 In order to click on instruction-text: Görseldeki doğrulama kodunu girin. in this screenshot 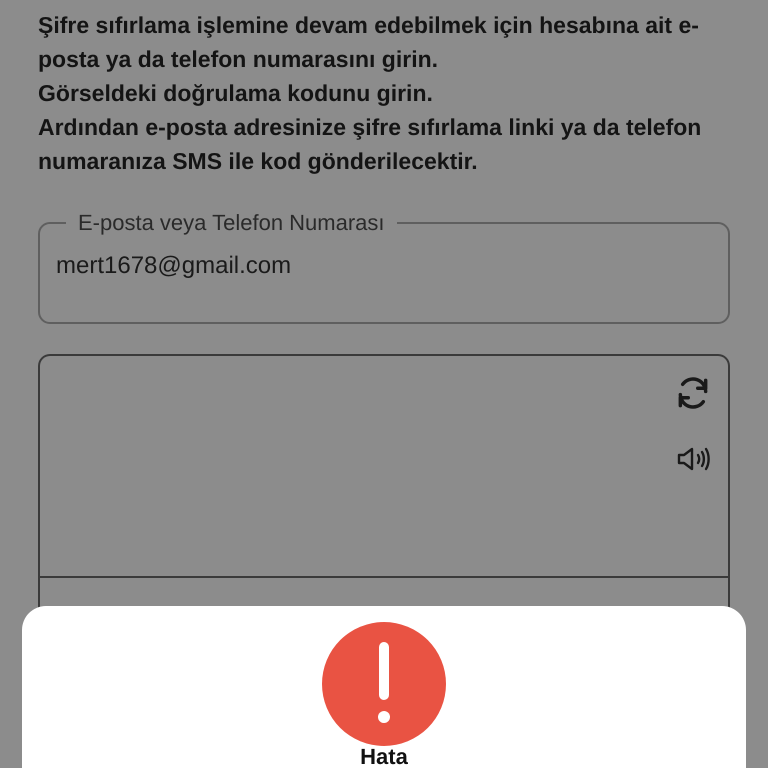, I will do `click(236, 93)`.